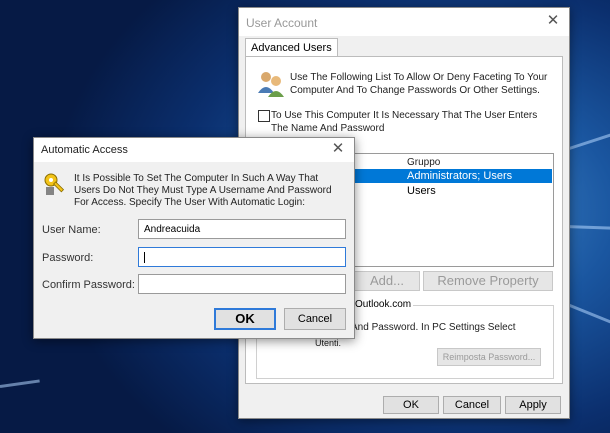 The image size is (610, 433). Describe the element at coordinates (242, 229) in the screenshot. I see `username-field: Andreacuida` at that location.